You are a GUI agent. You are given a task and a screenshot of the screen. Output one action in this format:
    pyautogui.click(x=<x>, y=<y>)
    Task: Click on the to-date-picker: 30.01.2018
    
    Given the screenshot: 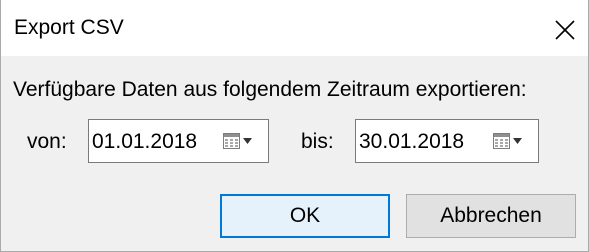 What is the action you would take?
    pyautogui.click(x=447, y=141)
    